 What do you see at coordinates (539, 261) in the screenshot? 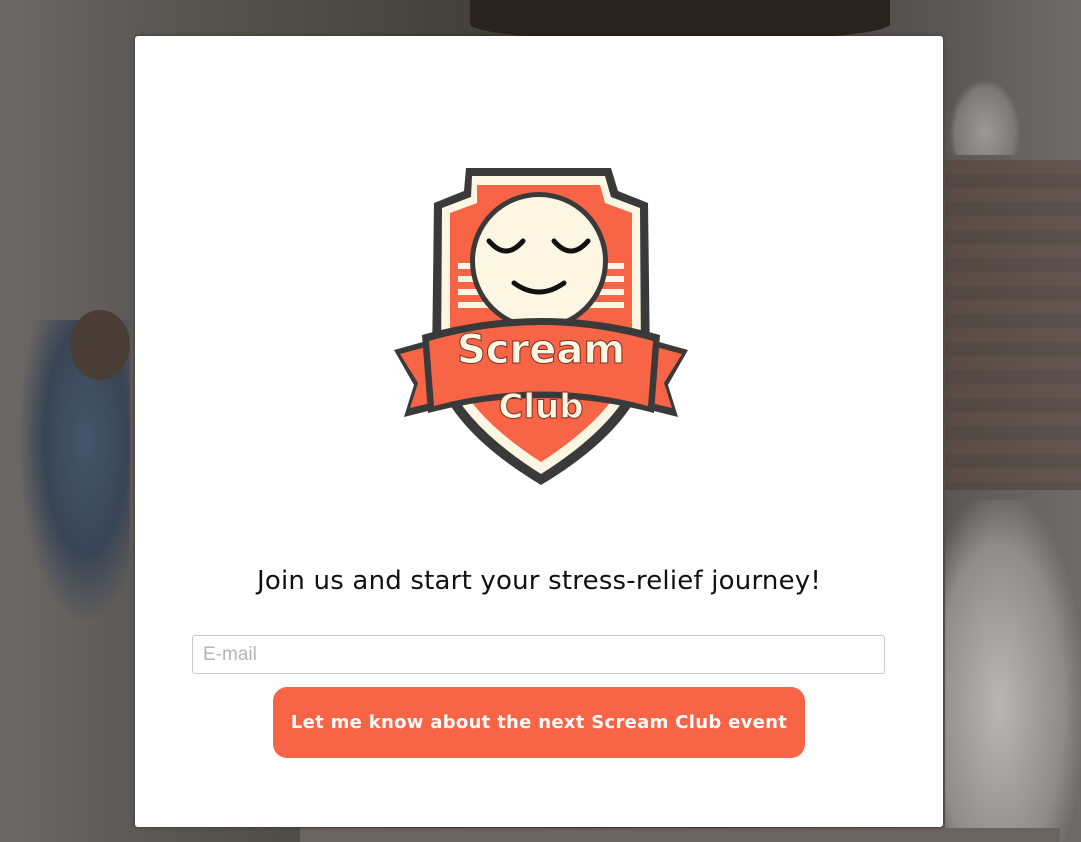
I see `logo-face-fill` at bounding box center [539, 261].